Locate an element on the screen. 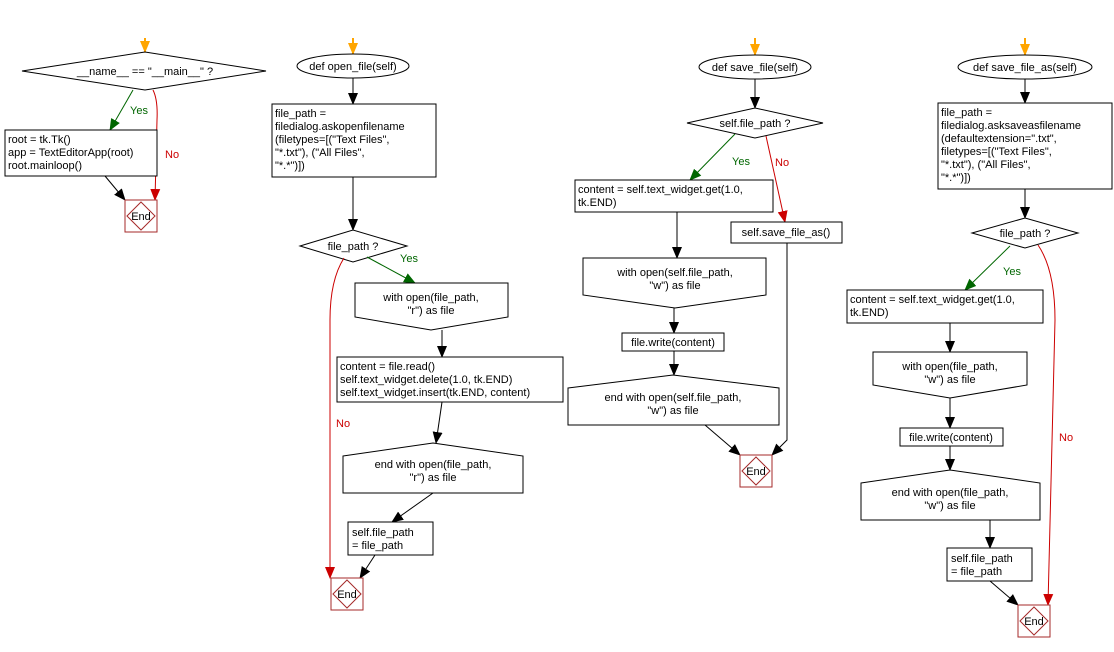 The width and height of the screenshot is (1114, 652). box-line: content = file.read() is located at coordinates (387, 367).